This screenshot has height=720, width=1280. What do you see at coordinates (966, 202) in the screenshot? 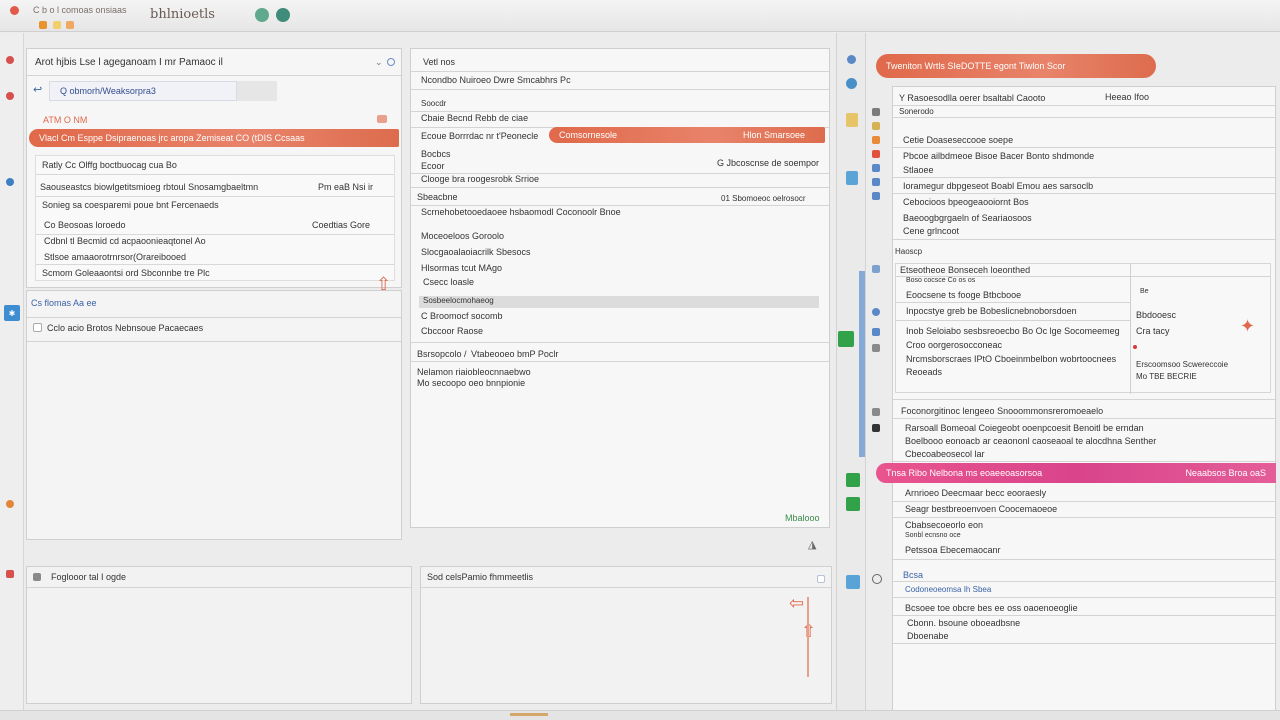
I see `right-row: Cebocioos bpeogeaooiornt Bos` at bounding box center [966, 202].